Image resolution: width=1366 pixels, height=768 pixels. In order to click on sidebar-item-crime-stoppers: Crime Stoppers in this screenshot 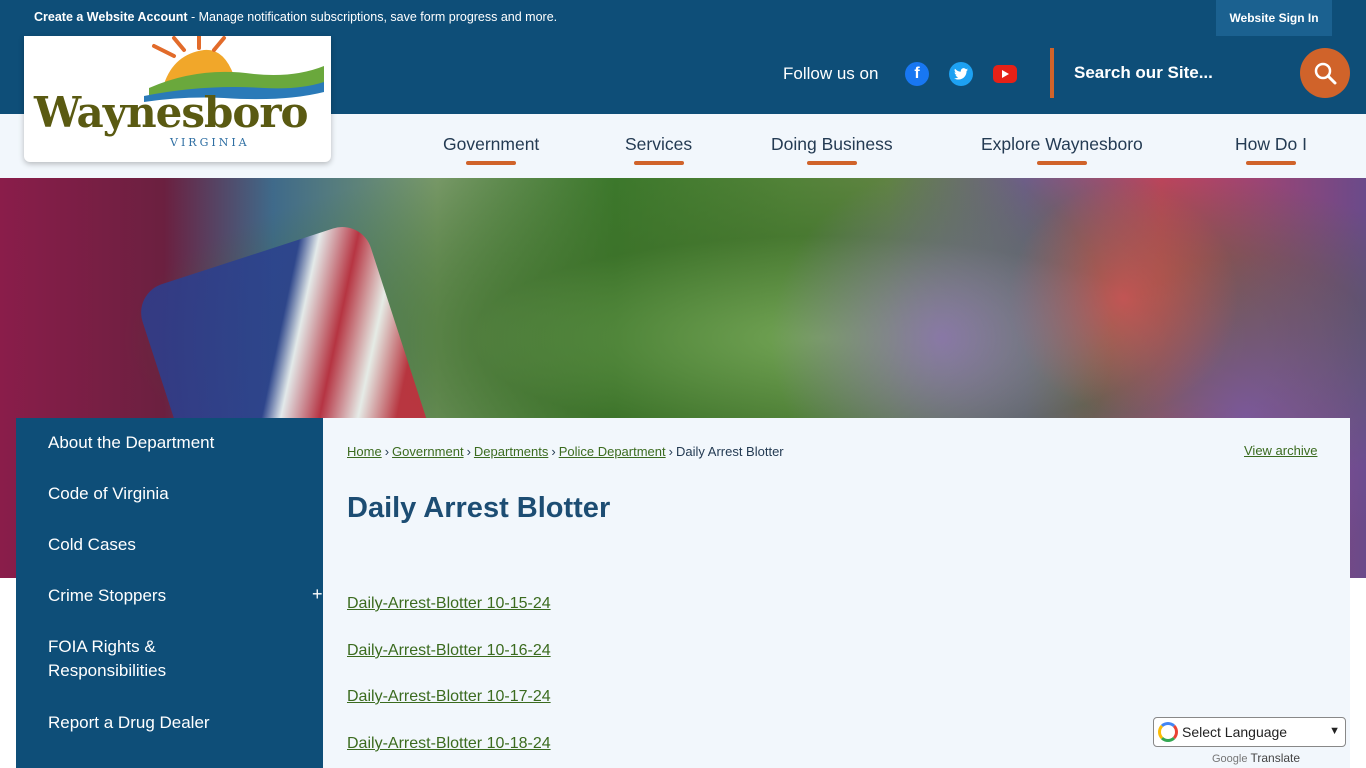, I will do `click(107, 596)`.